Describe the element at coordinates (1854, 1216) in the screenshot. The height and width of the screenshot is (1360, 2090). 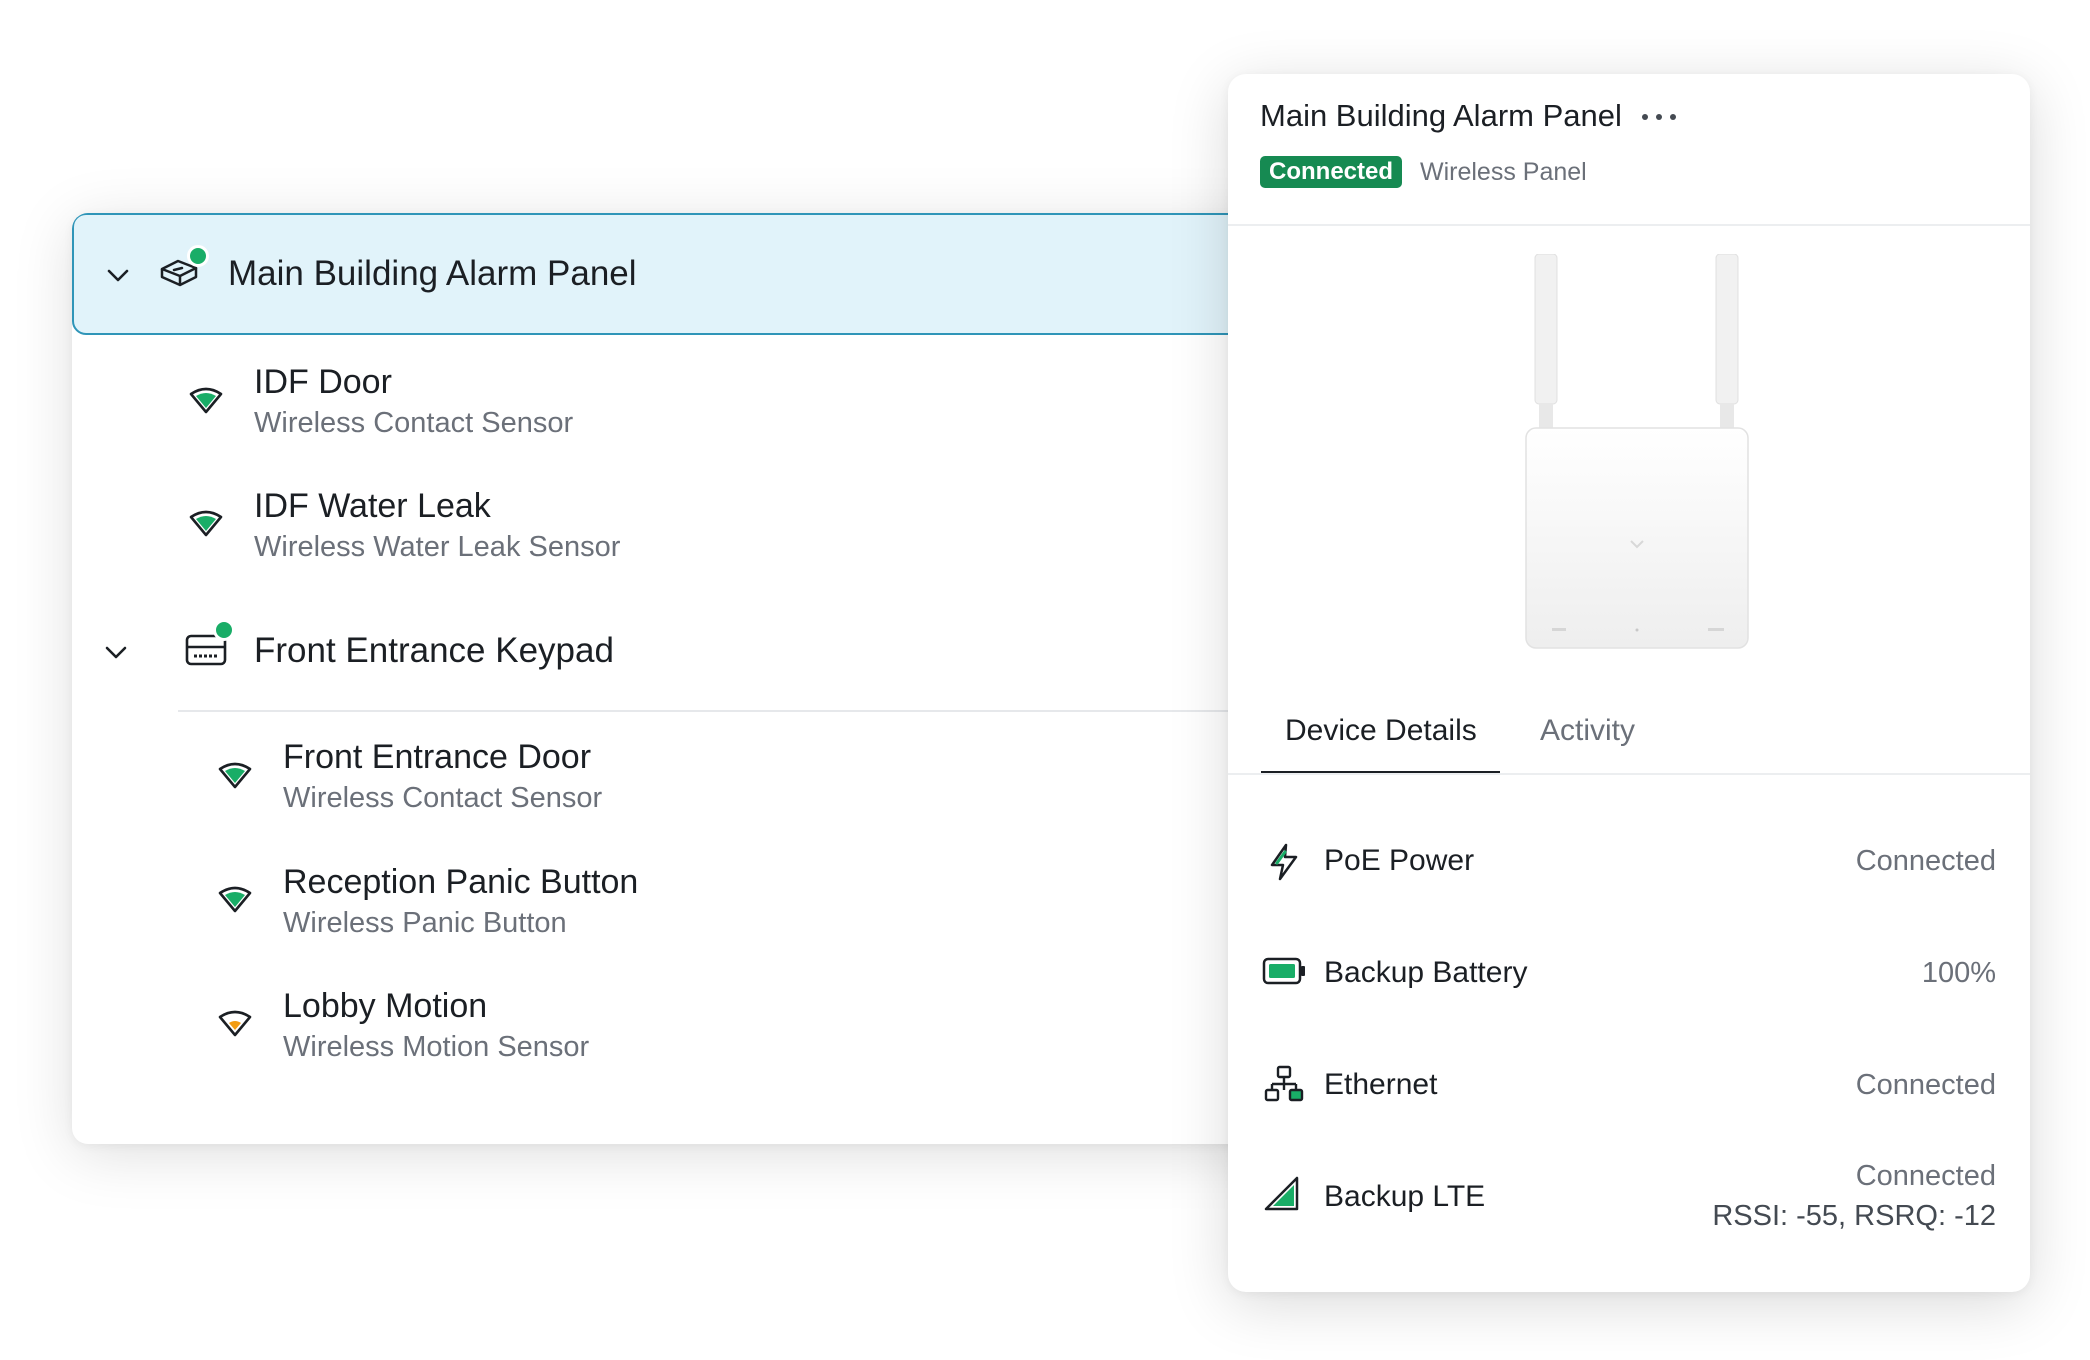
I see `lte-signal-detail: RSSI: -55, RSRQ: -12` at that location.